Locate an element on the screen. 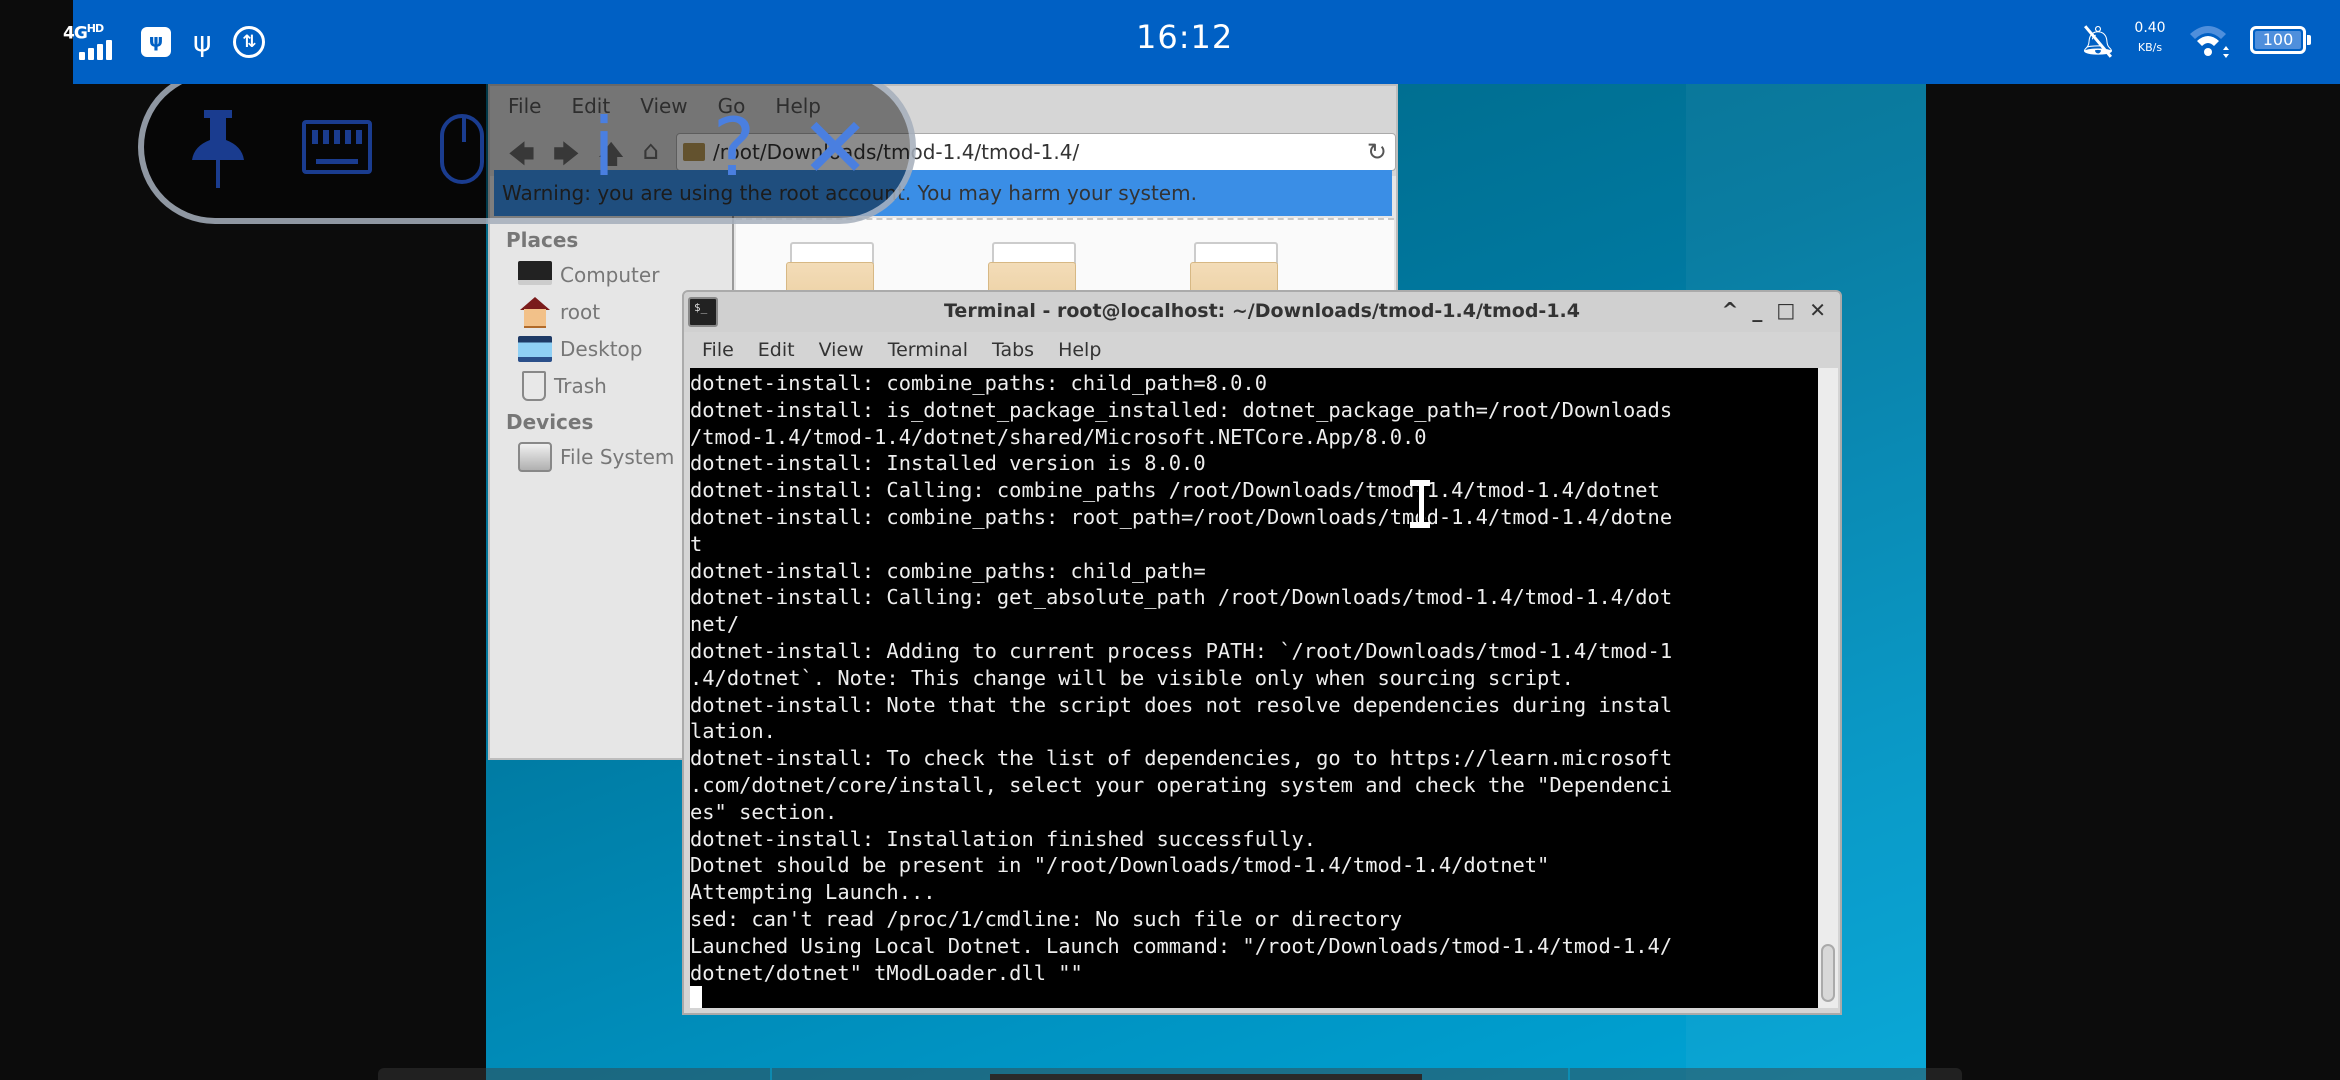 The width and height of the screenshot is (2340, 1080). terminal-line: net/ is located at coordinates (715, 624).